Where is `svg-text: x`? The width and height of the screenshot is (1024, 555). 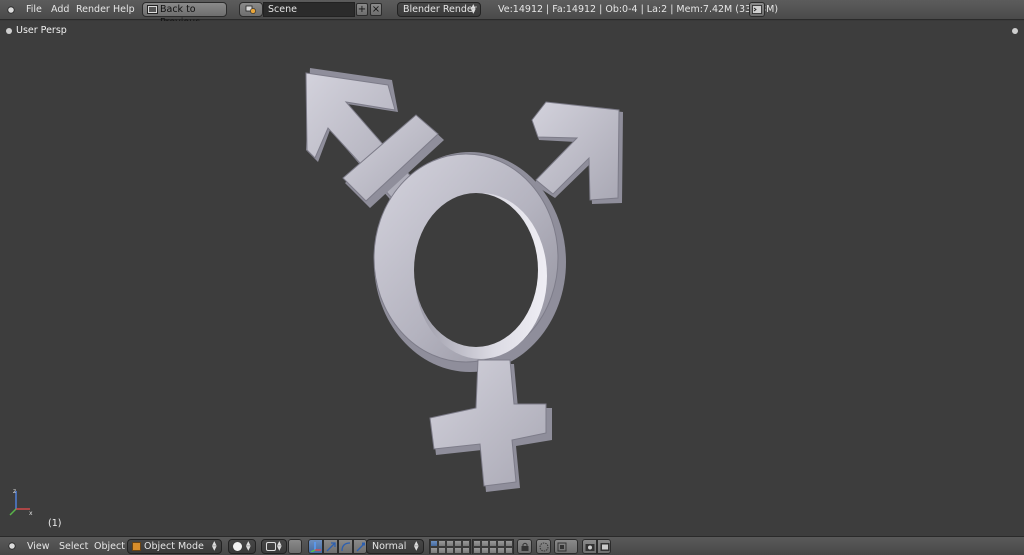
svg-text: x is located at coordinates (31, 513).